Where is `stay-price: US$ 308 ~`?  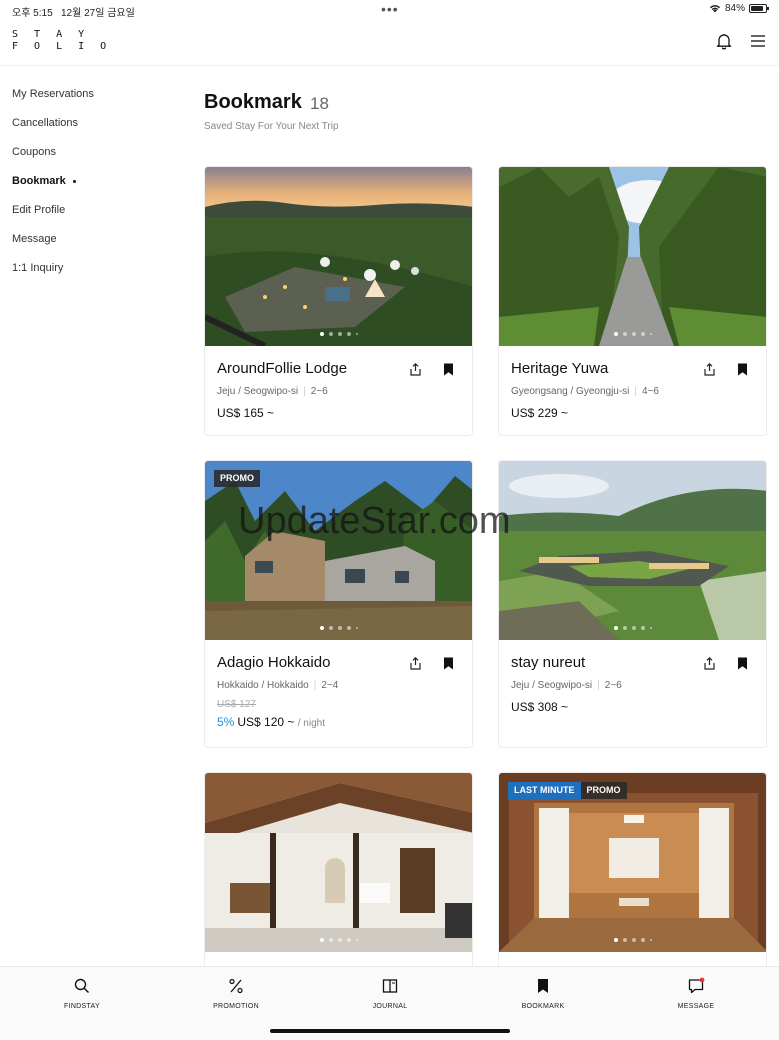
stay-price: US$ 308 ~ is located at coordinates (540, 707).